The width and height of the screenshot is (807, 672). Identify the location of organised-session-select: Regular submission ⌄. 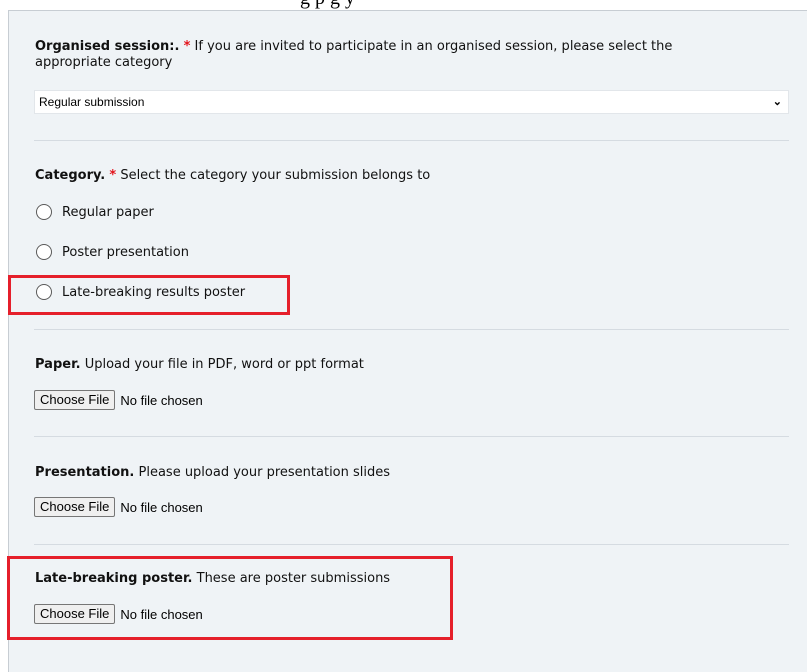
(411, 102).